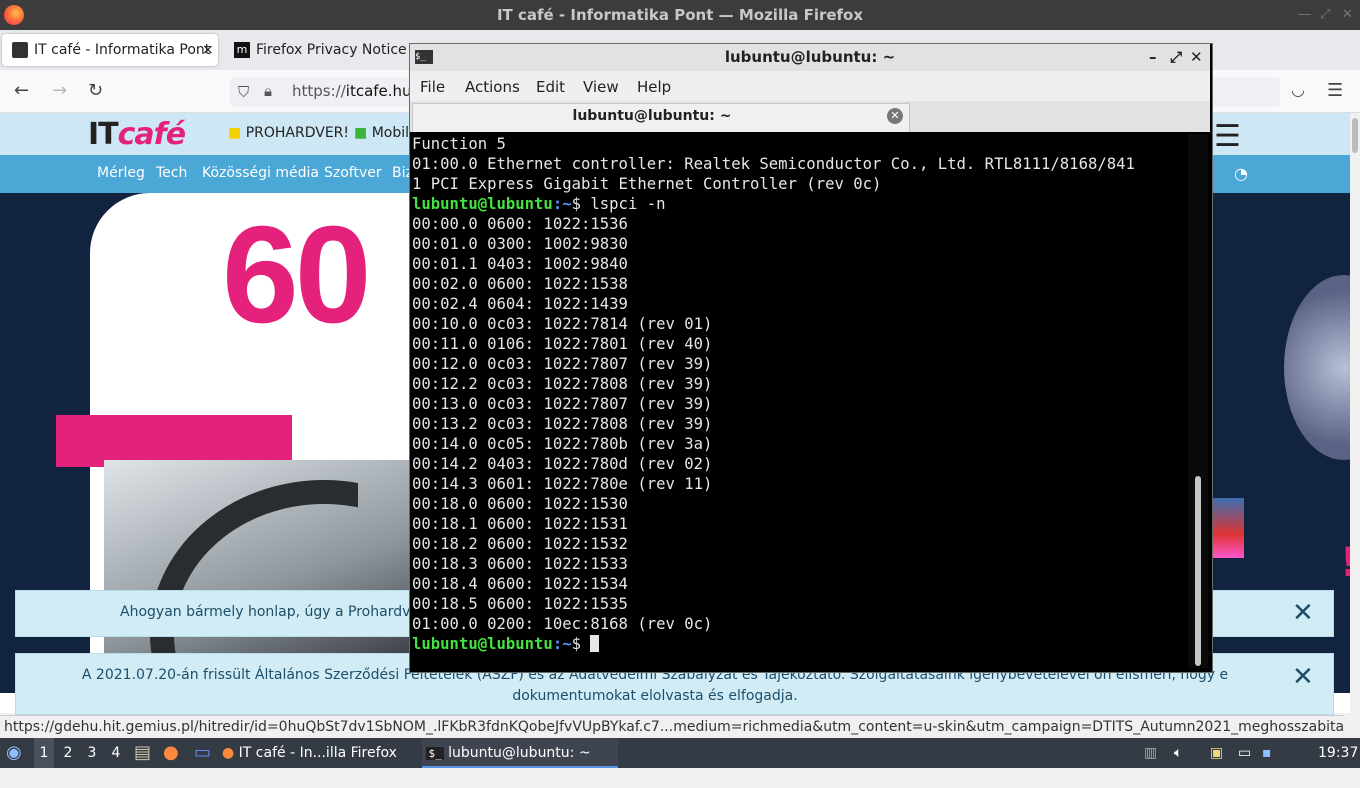 The height and width of the screenshot is (788, 1360). What do you see at coordinates (288, 133) in the screenshot?
I see `prohardver-link: ■ PROHARDVER!` at bounding box center [288, 133].